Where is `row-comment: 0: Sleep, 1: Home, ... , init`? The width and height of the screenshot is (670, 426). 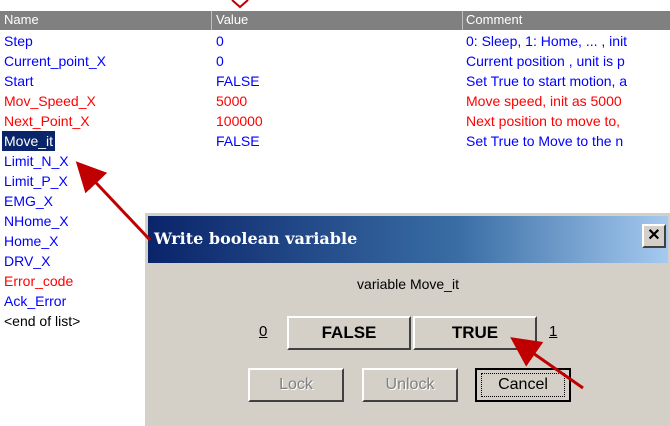 row-comment: 0: Sleep, 1: Home, ... , init is located at coordinates (547, 41).